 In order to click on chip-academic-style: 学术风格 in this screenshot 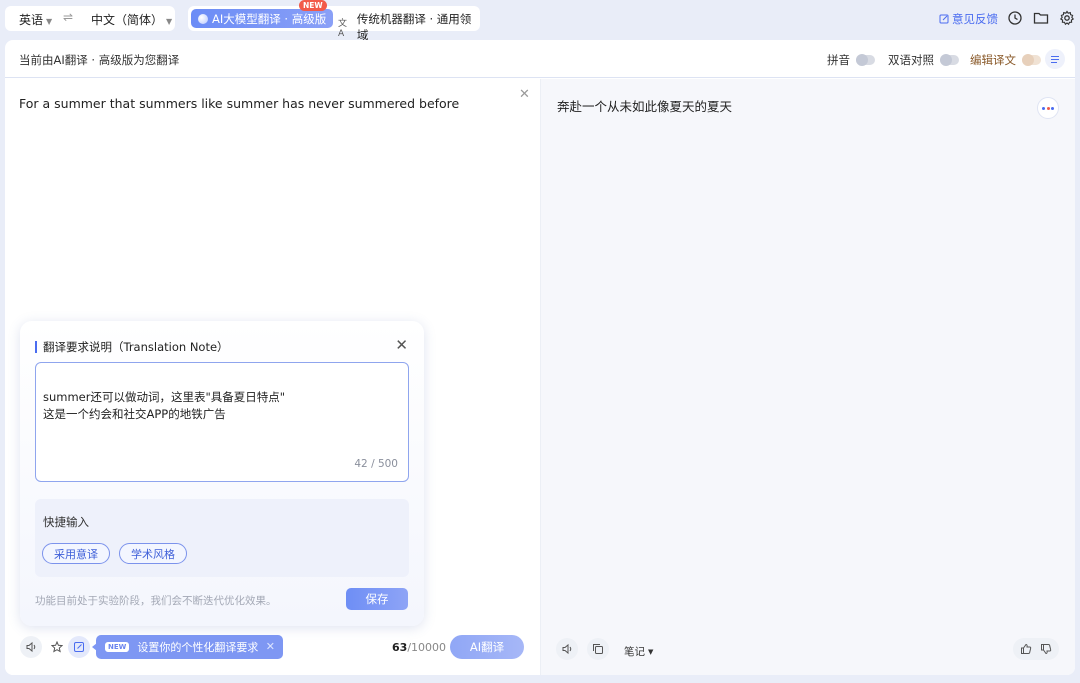, I will do `click(153, 553)`.